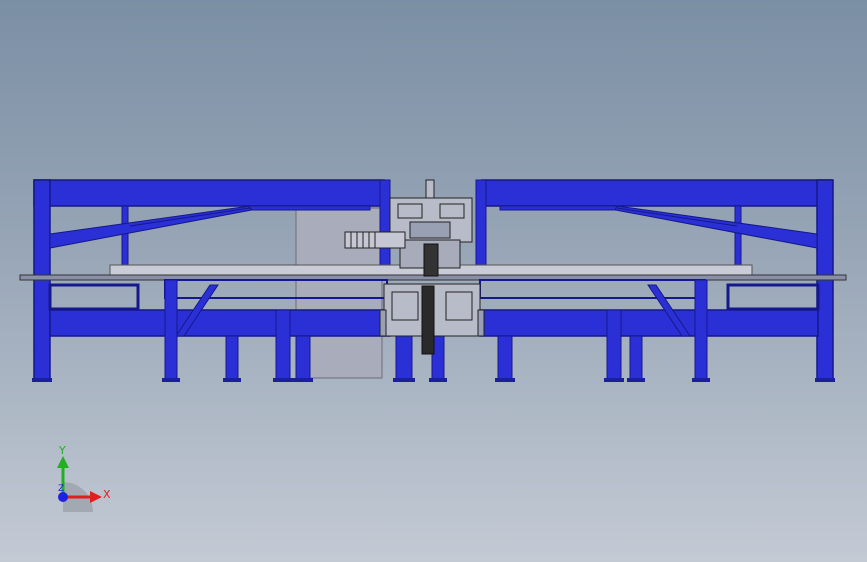 The image size is (867, 562). What do you see at coordinates (592, 289) in the screenshot?
I see `mid-frame-right` at bounding box center [592, 289].